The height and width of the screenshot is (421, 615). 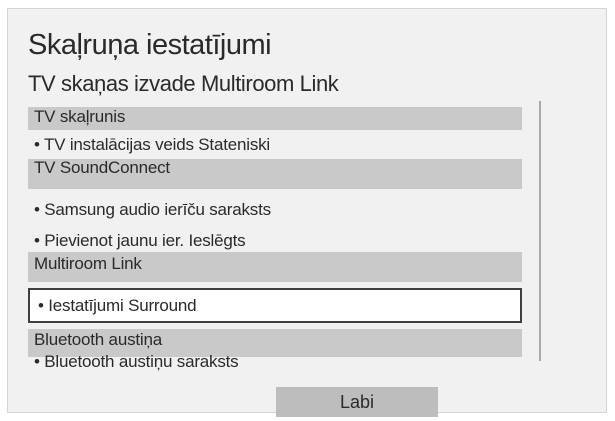 What do you see at coordinates (275, 146) in the screenshot?
I see `menu-item-tv-installation-type: • TV instalācijas veids Stateniski` at bounding box center [275, 146].